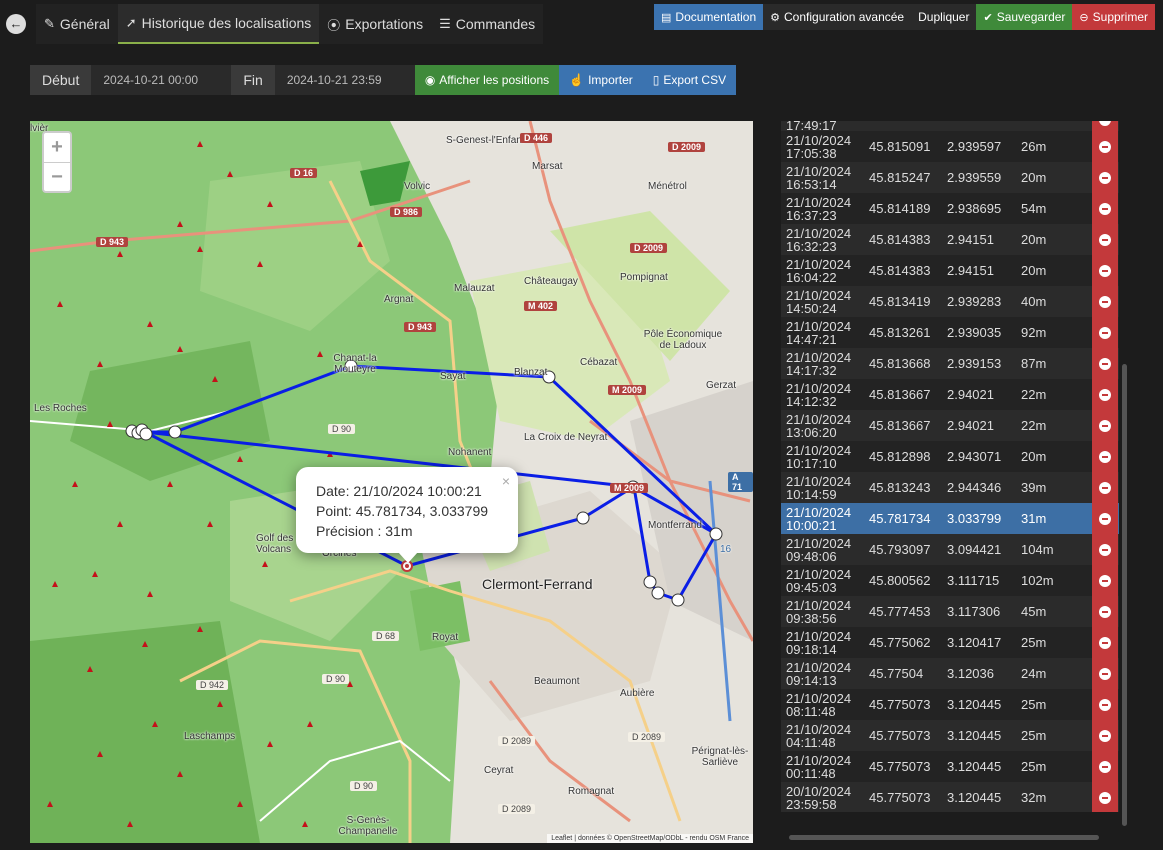 The image size is (1163, 850). What do you see at coordinates (506, 481) in the screenshot?
I see `close-icon: ×` at bounding box center [506, 481].